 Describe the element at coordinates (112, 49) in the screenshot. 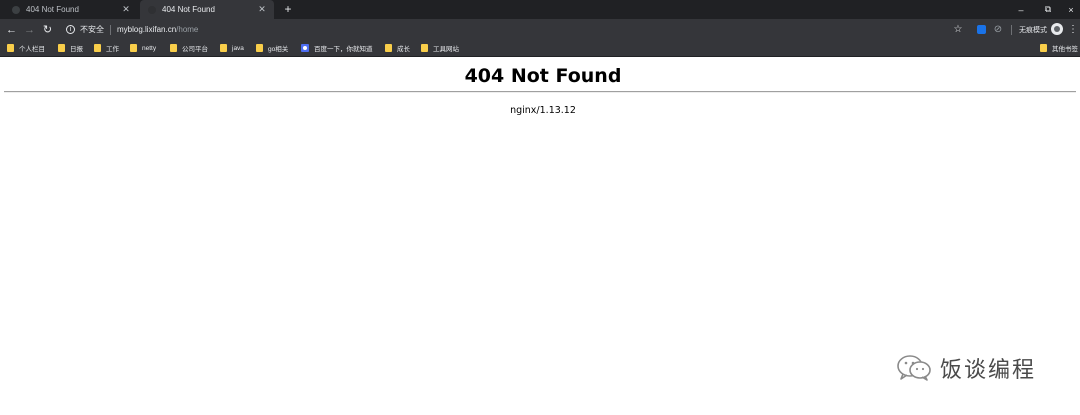

I see `bookmark-label: 工作` at that location.